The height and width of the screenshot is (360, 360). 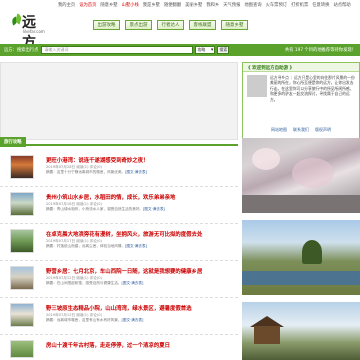 I want to click on top-link: 打折机票, so click(x=299, y=5).